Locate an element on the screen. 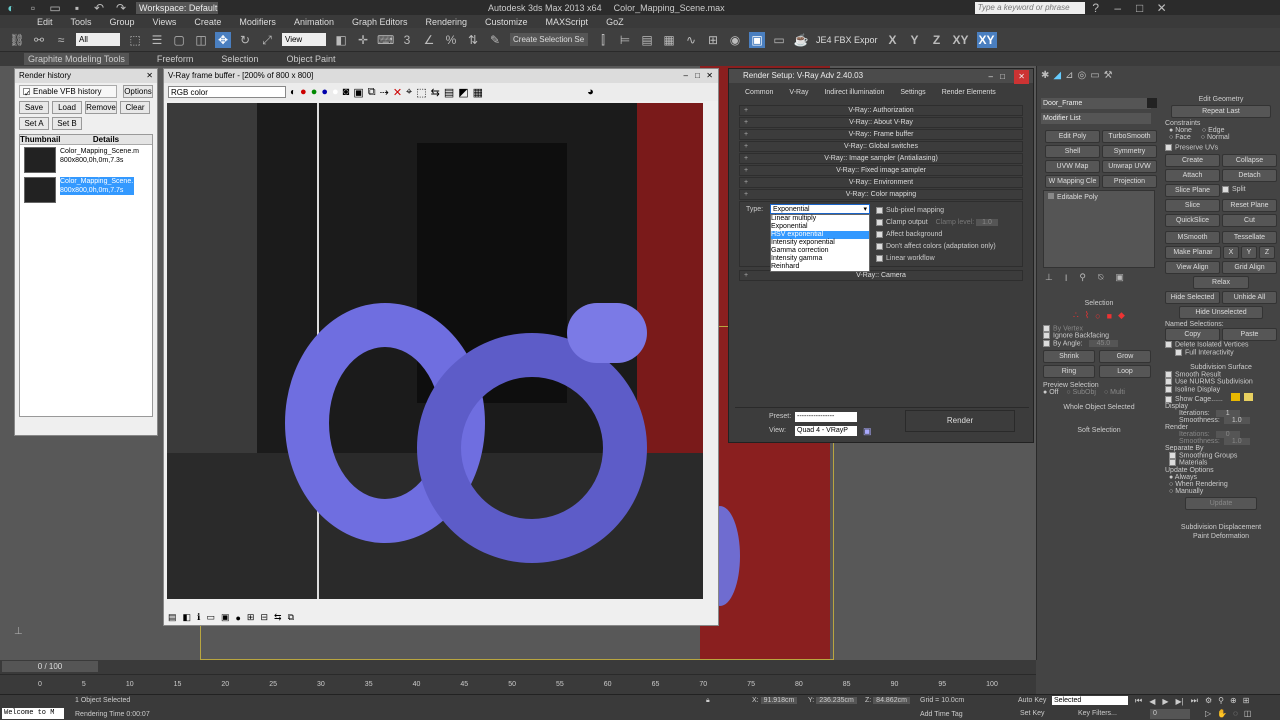  menu-modifiers: Modifiers is located at coordinates (257, 22).